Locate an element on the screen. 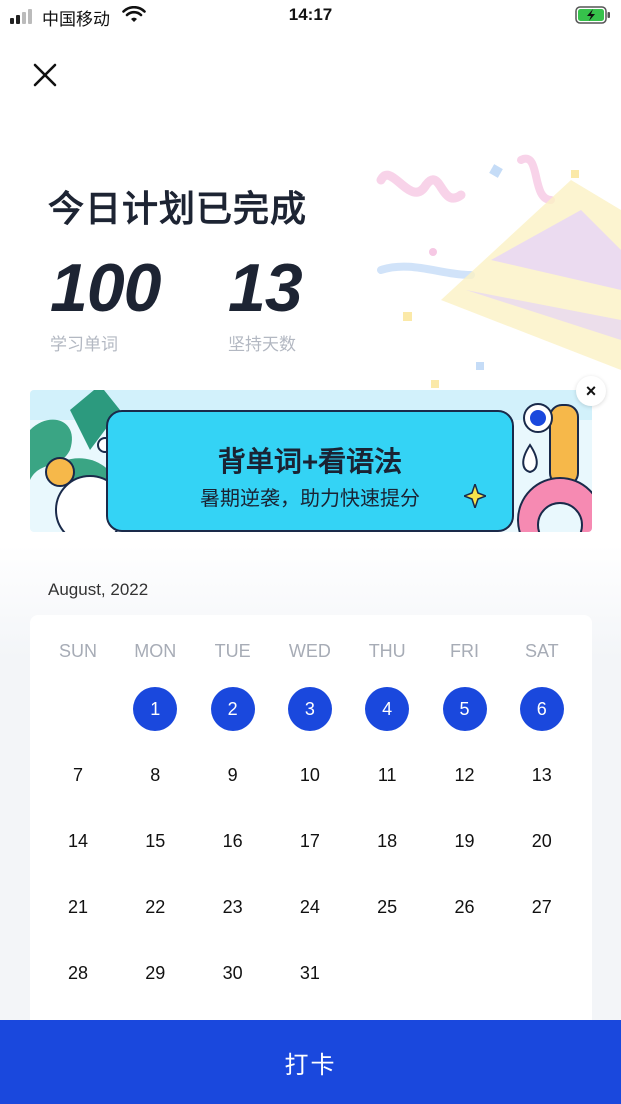 The image size is (621, 1104). banner-close-button: × is located at coordinates (591, 391).